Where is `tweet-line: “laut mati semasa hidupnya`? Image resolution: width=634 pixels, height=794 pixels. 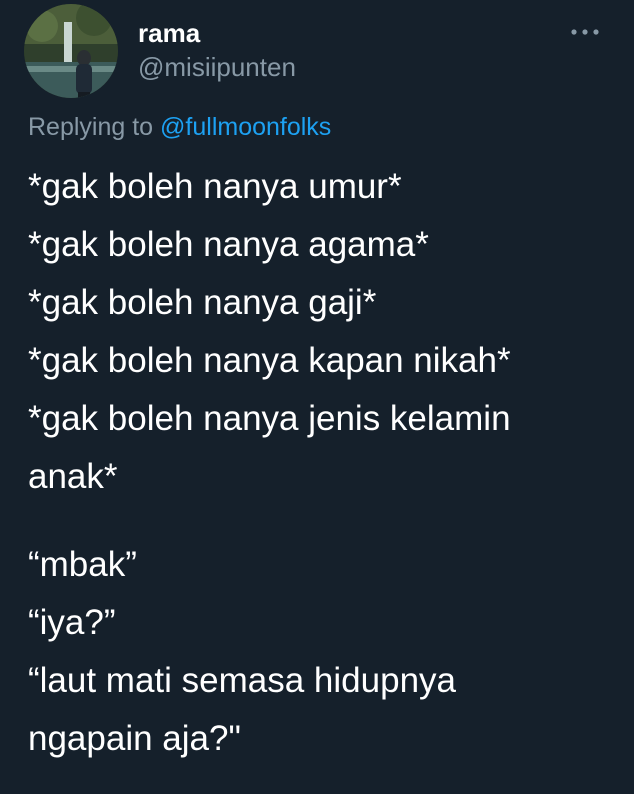
tweet-line: “laut mati semasa hidupnya is located at coordinates (242, 680).